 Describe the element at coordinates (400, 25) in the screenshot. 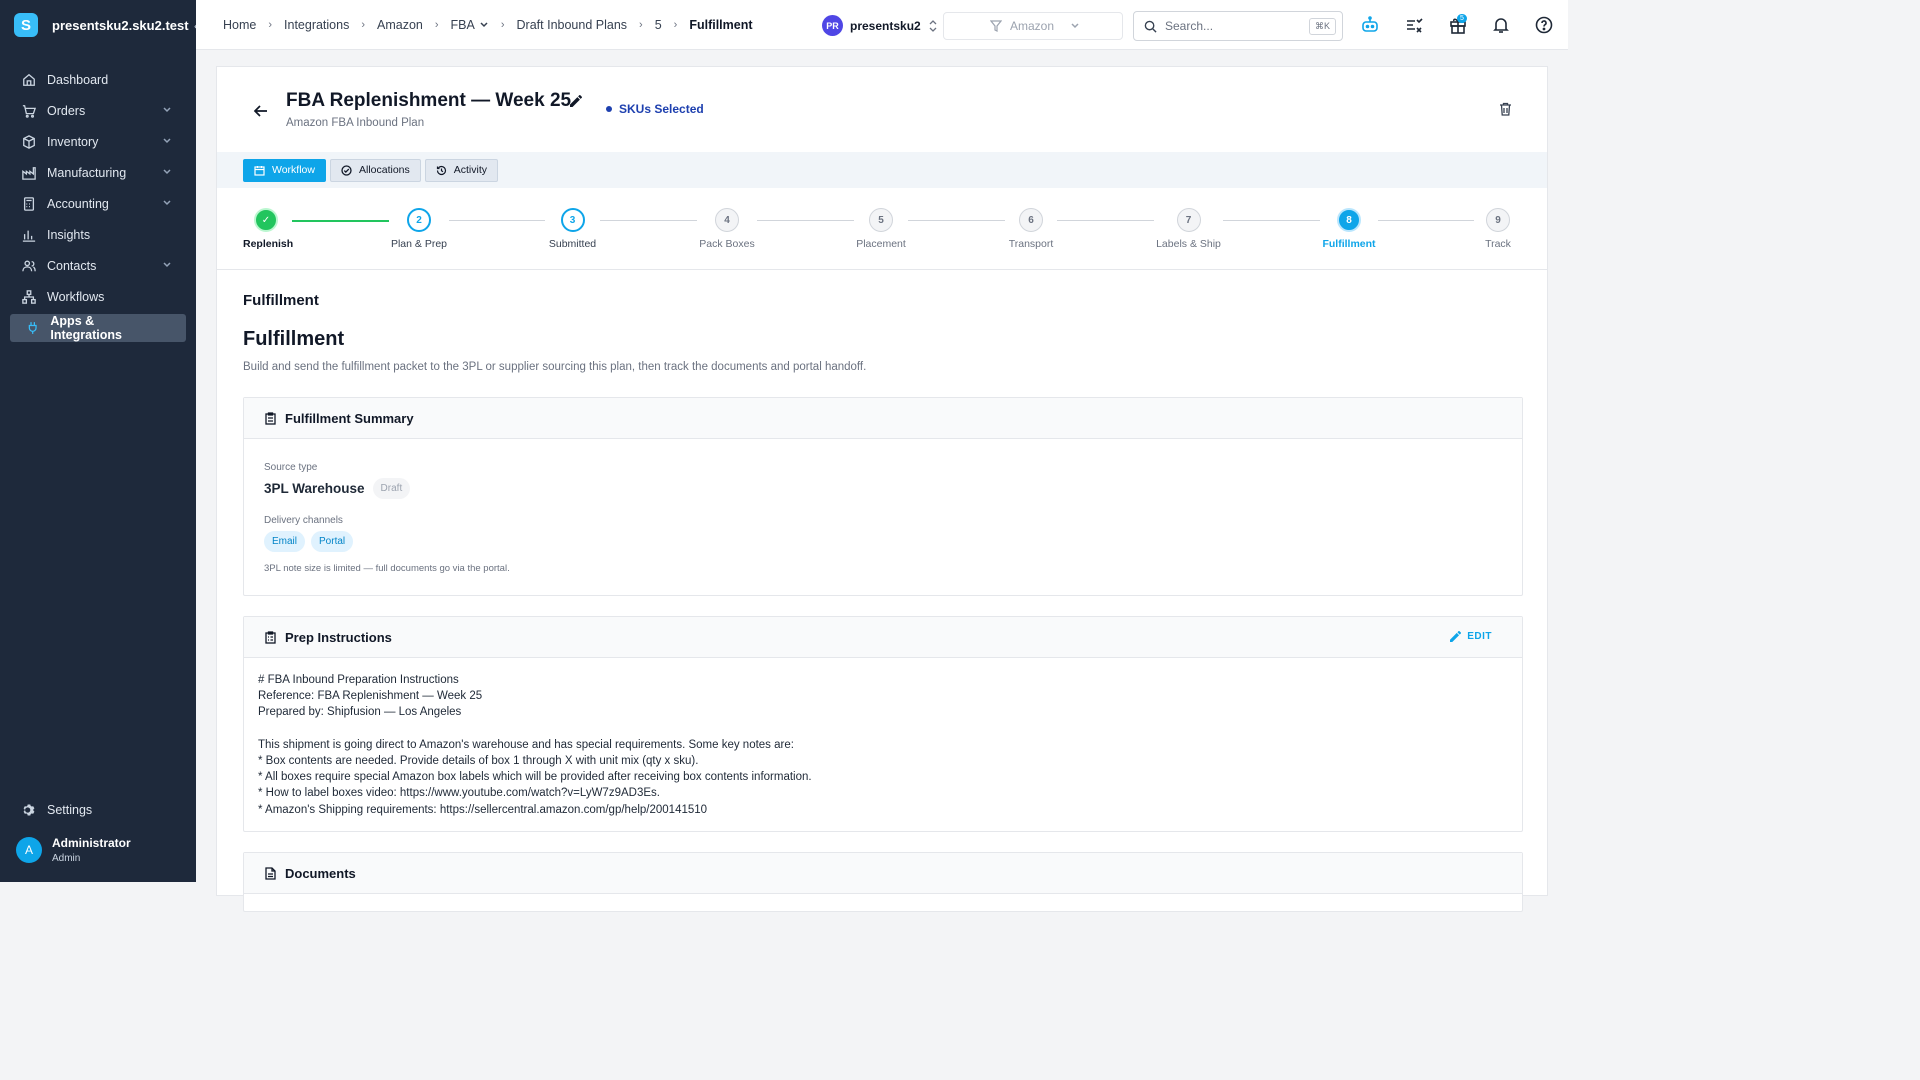

I see `breadcrumb-amazon: Amazon` at that location.